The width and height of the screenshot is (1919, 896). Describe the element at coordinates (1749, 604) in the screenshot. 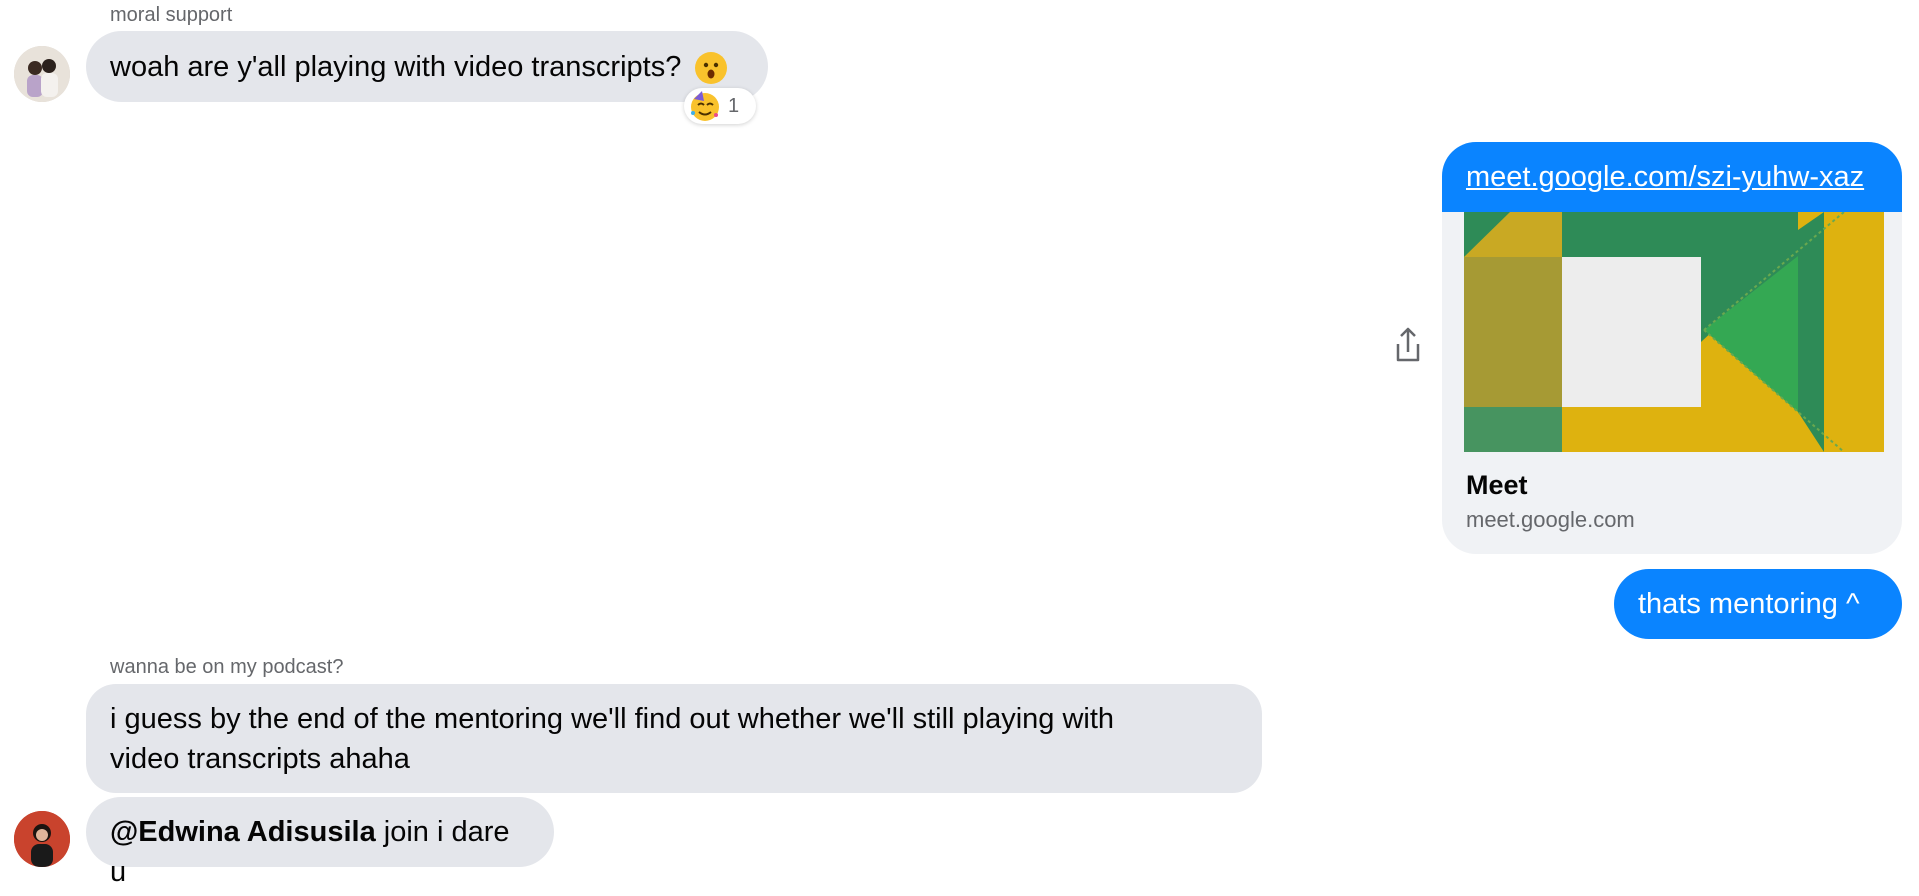

I see `message-text: thats mentoring ^` at that location.